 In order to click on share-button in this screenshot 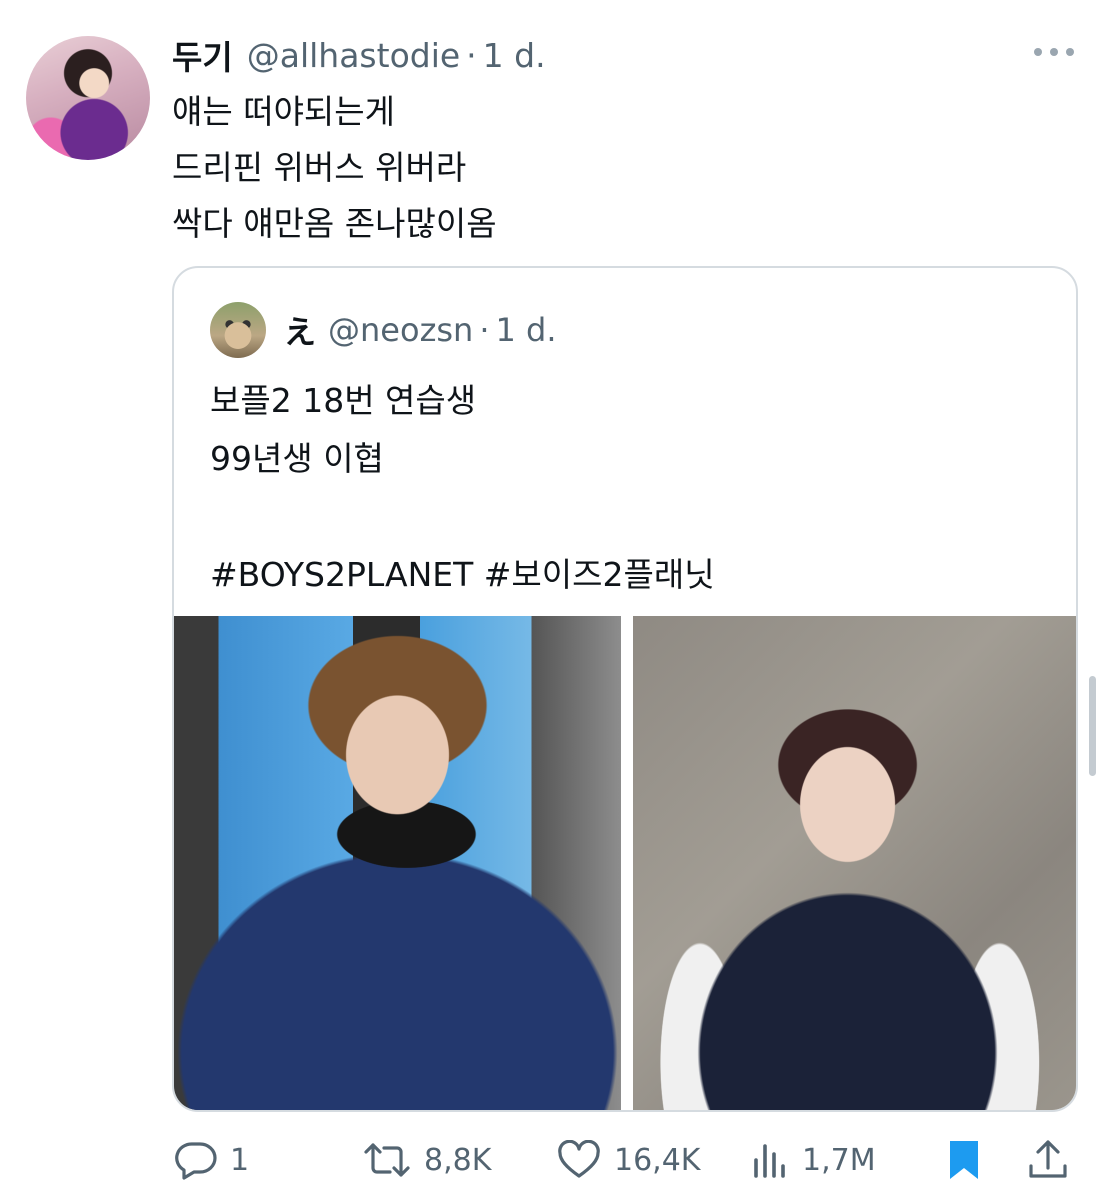, I will do `click(1048, 1160)`.